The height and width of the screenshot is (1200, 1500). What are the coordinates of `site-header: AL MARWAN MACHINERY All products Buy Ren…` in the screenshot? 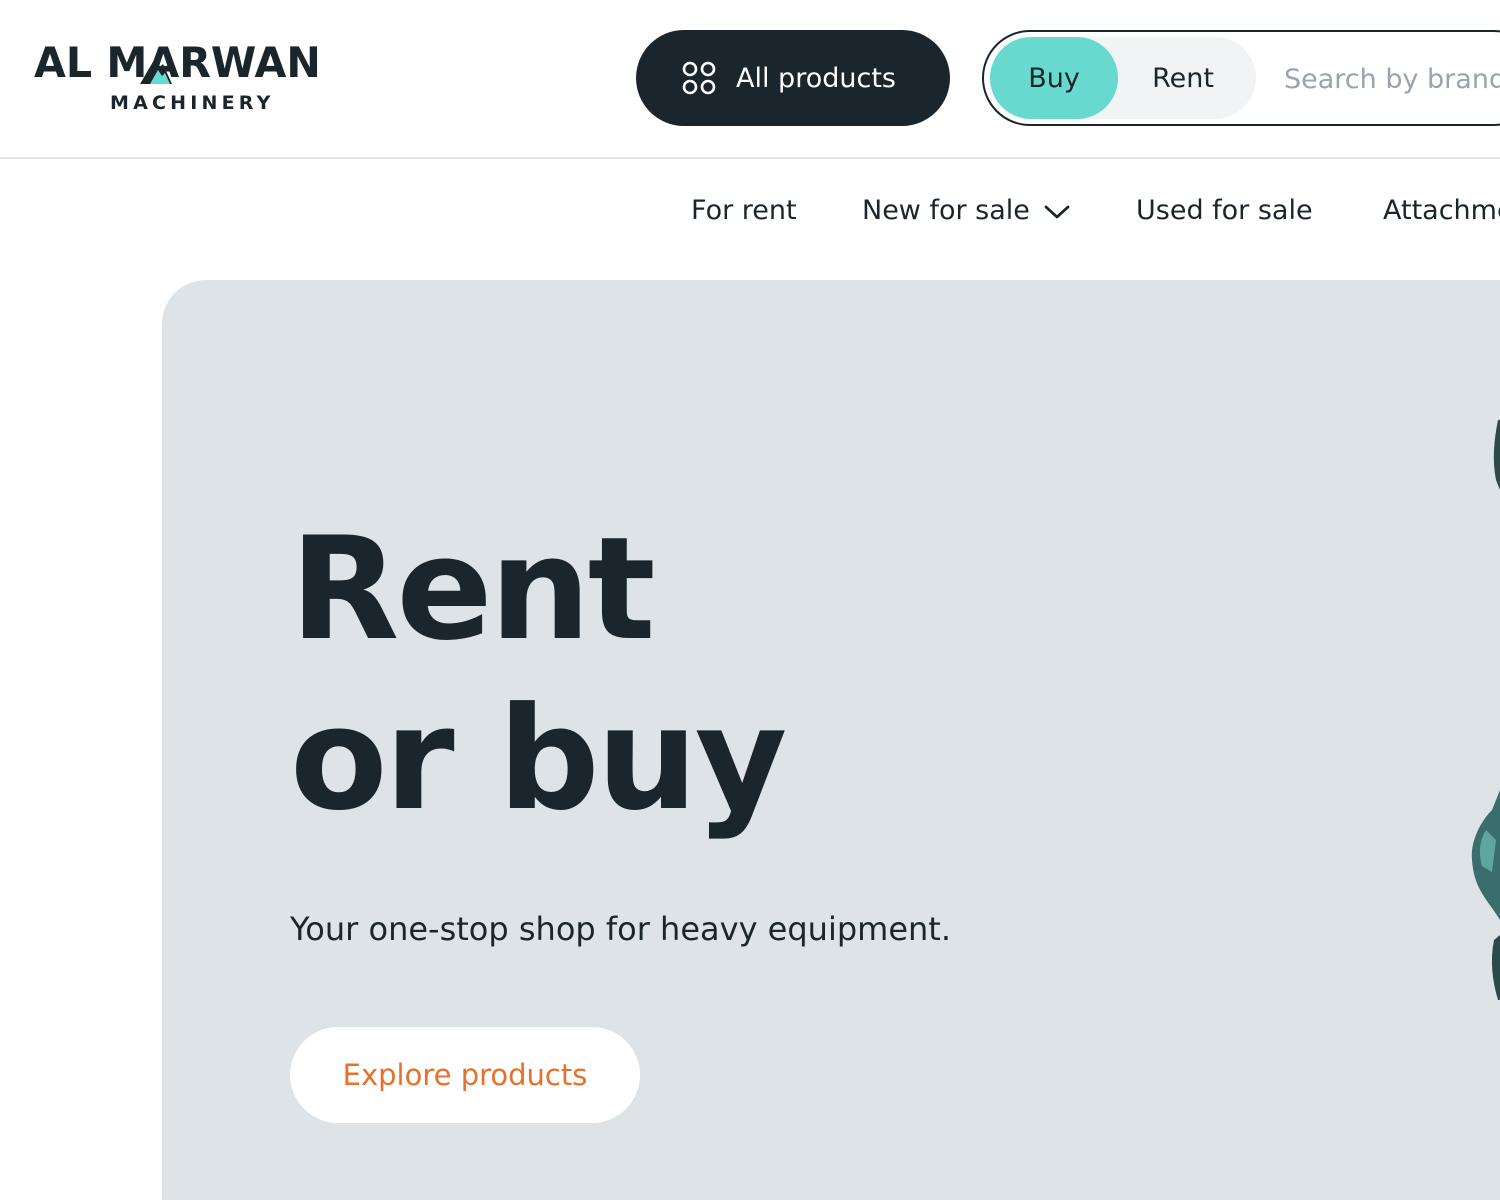 It's located at (750, 79).